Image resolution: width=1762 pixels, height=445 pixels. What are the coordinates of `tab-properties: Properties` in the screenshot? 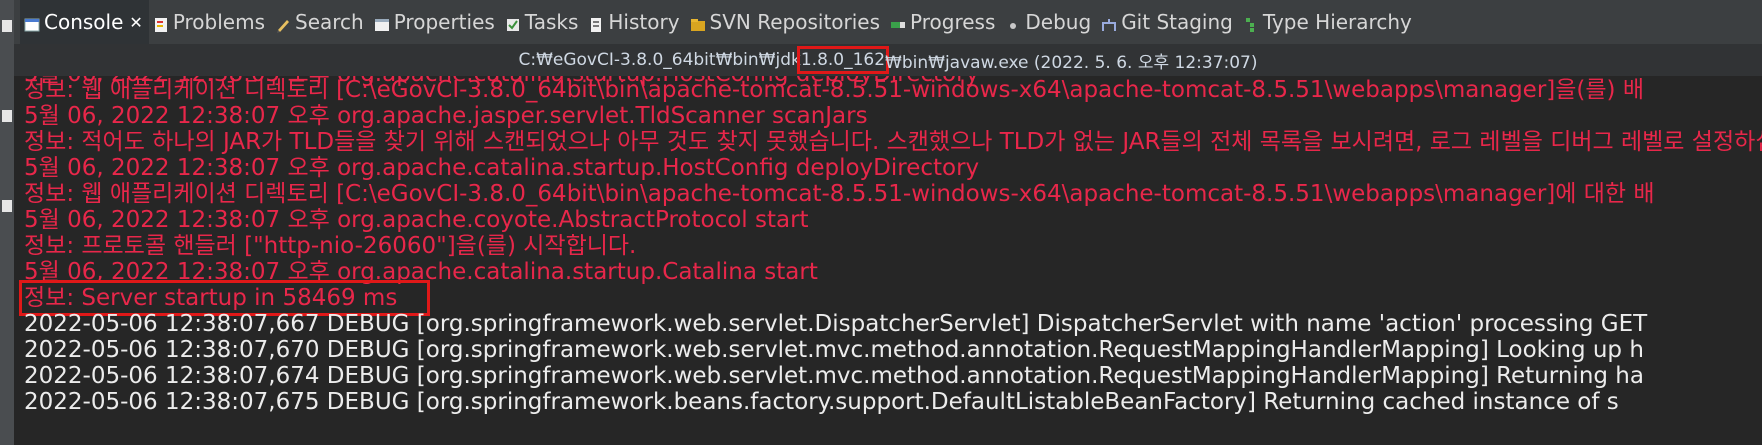 It's located at (435, 22).